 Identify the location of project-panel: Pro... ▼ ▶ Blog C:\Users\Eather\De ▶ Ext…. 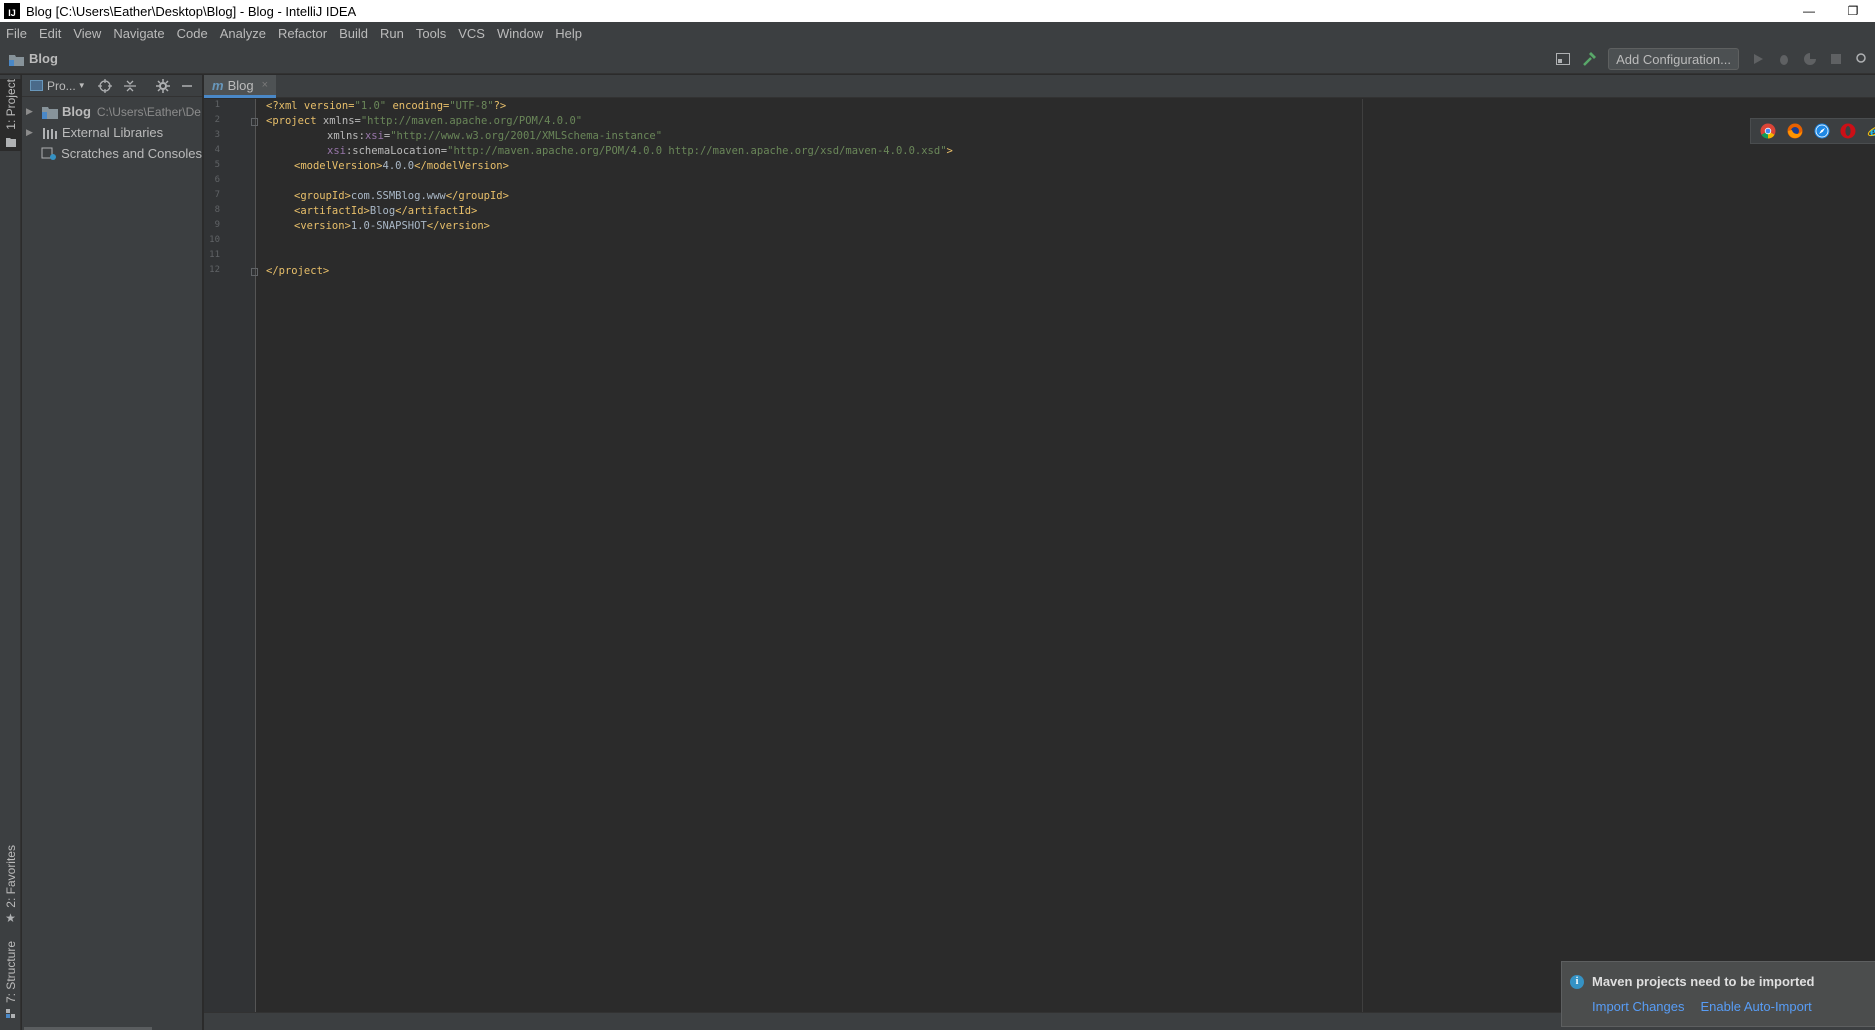
(112, 552).